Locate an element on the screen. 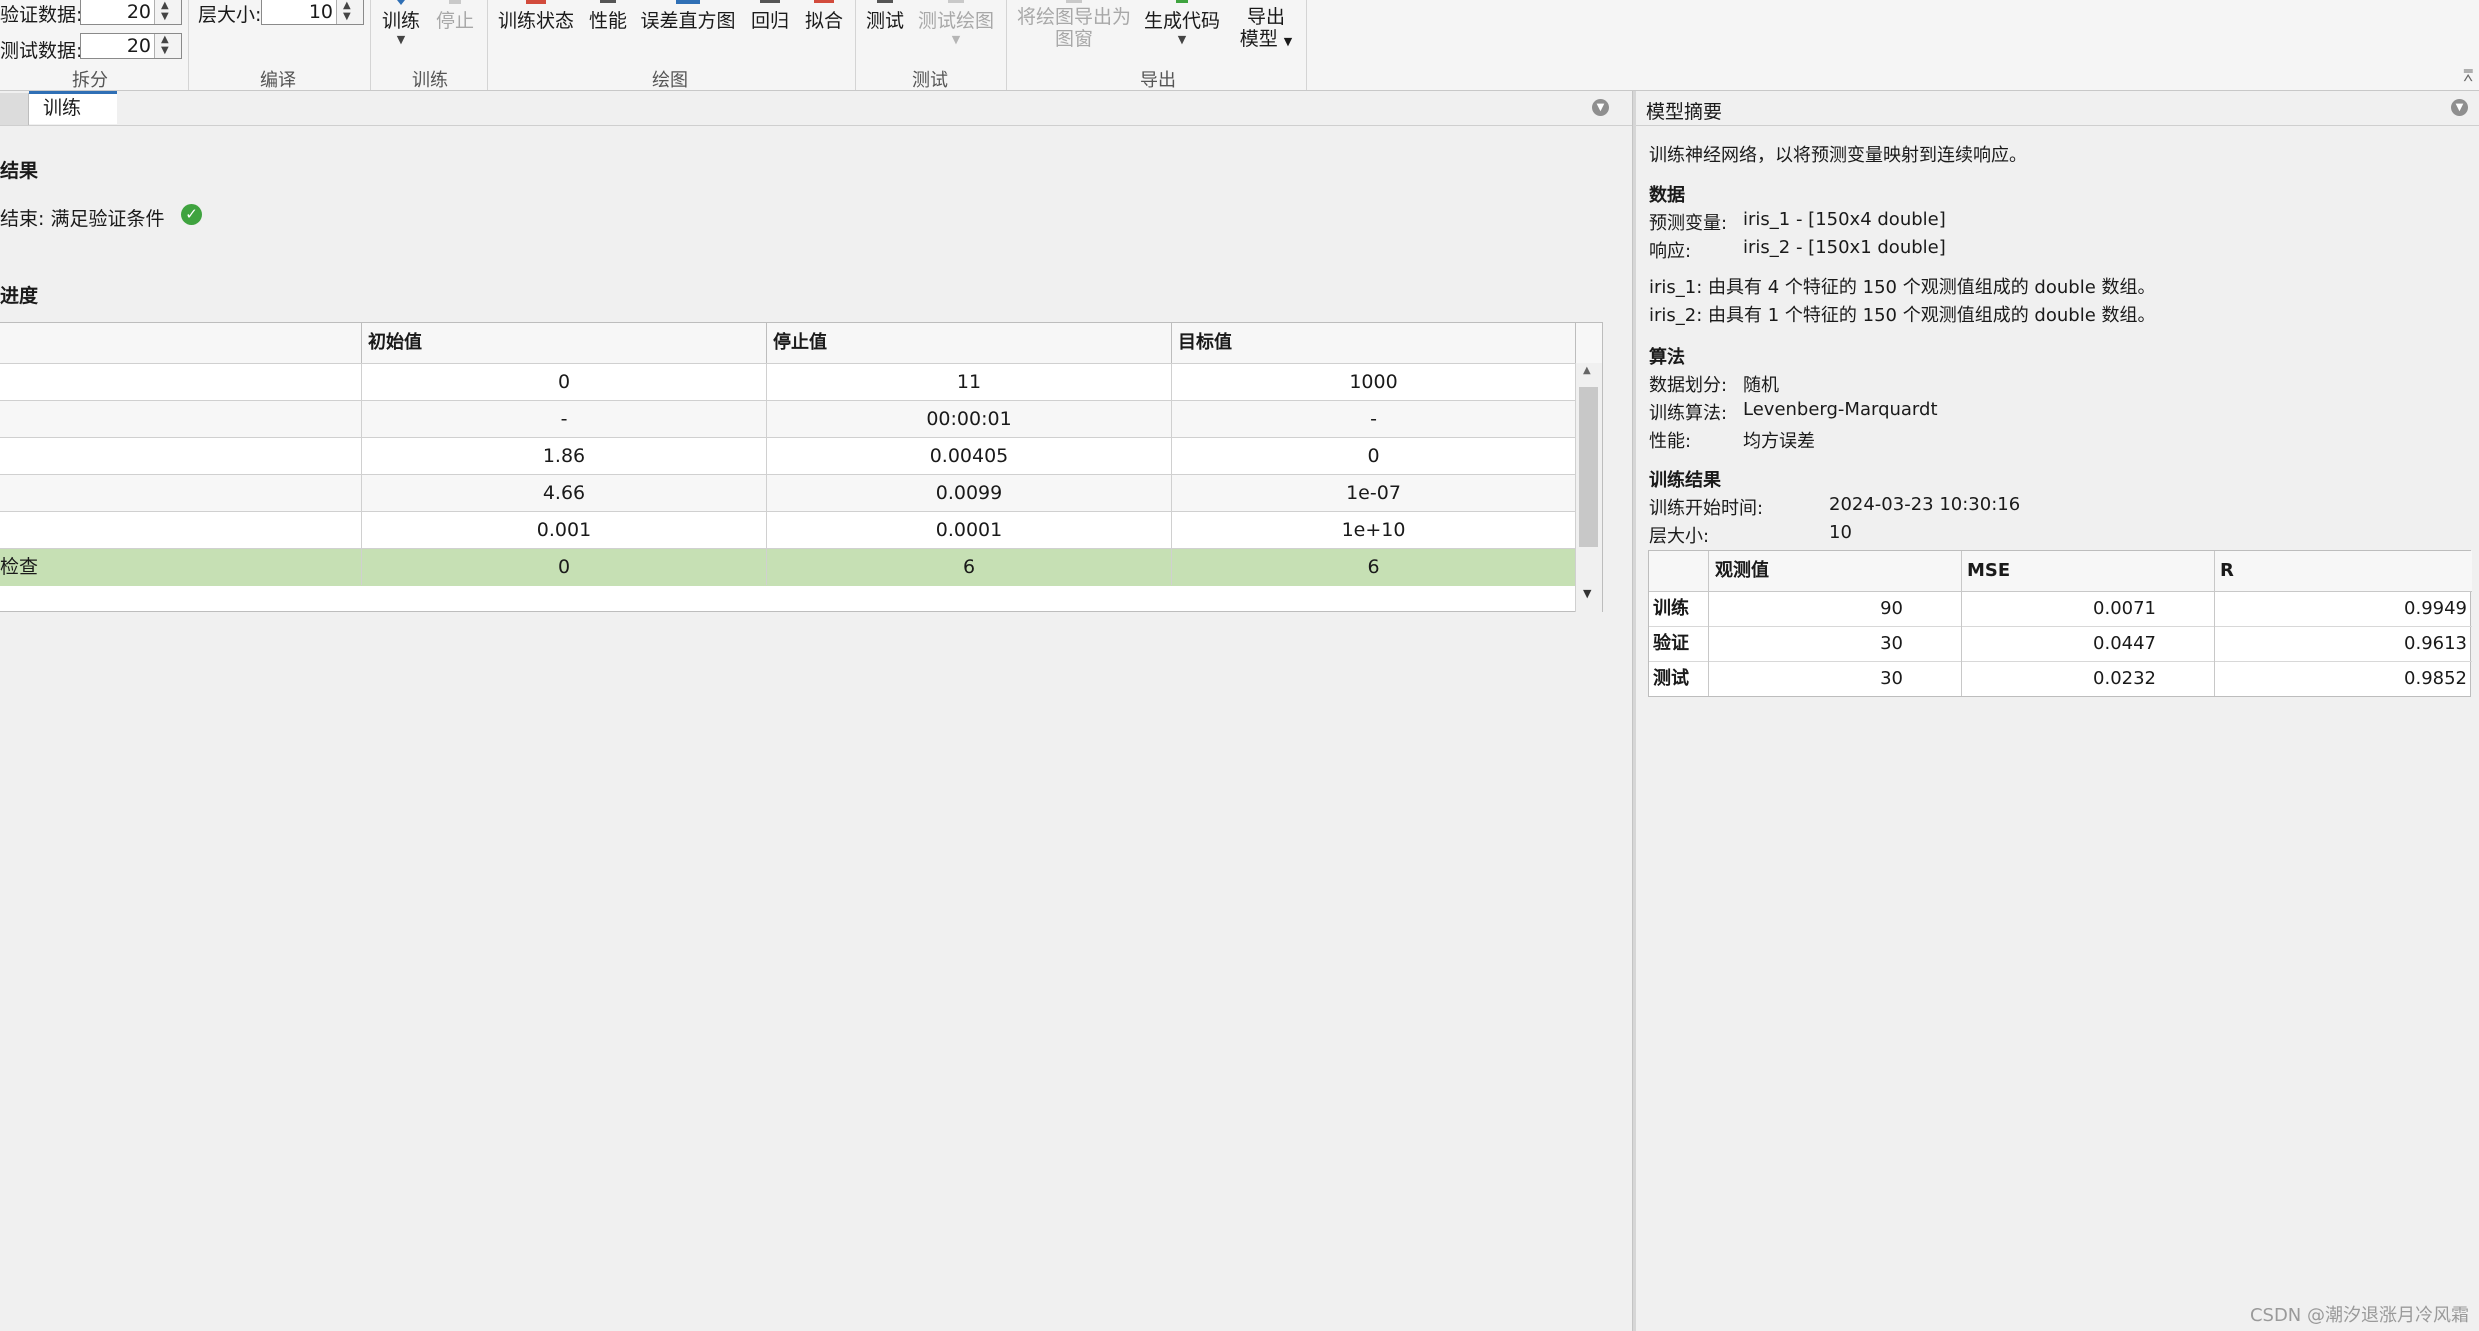 The width and height of the screenshot is (2479, 1331). generate-code-button: 生成代码 ▼ is located at coordinates (1182, 23).